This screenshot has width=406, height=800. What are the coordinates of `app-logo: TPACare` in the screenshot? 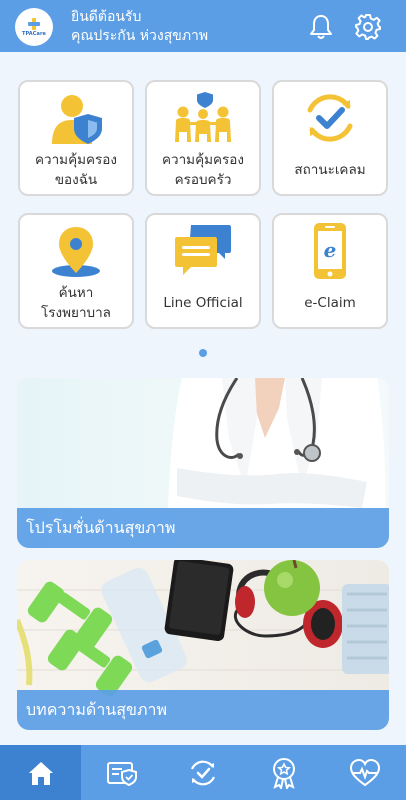 It's located at (34, 27).